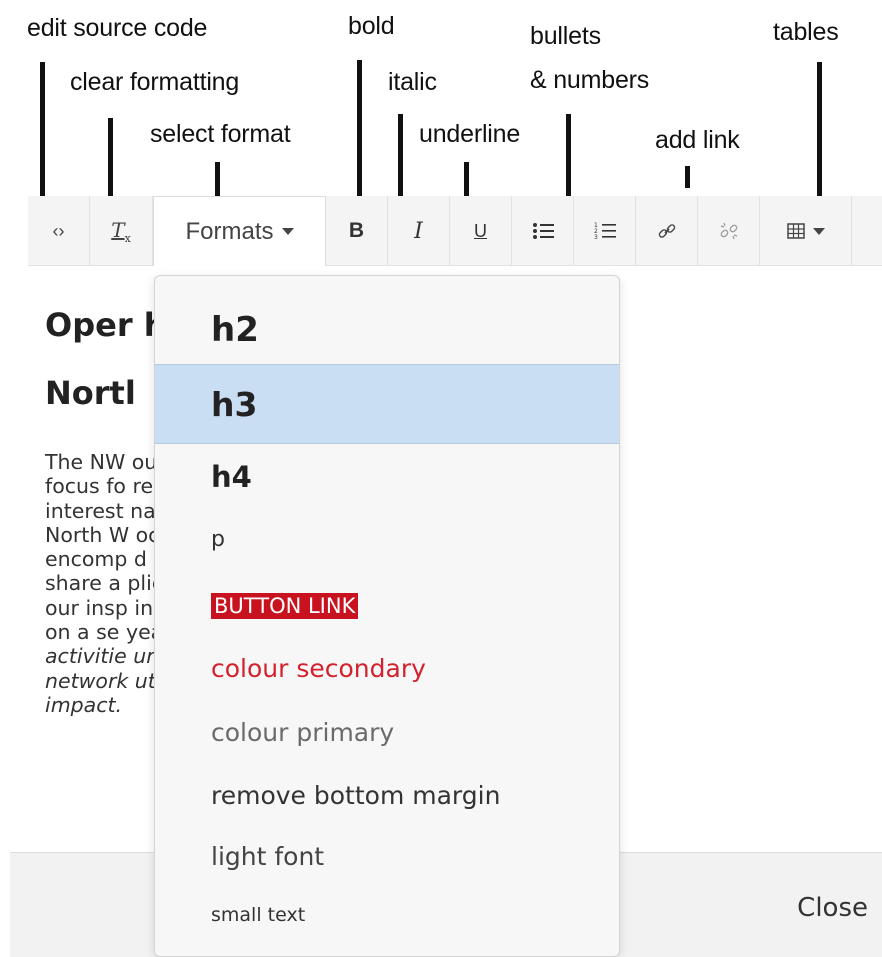  What do you see at coordinates (285, 606) in the screenshot?
I see `button-link-label: BUTTON LINK` at bounding box center [285, 606].